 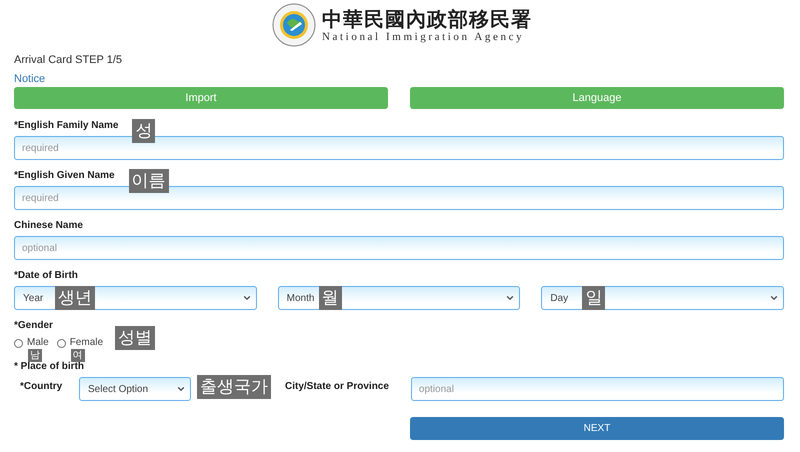 I want to click on agency-title: 中華民國內政部移民署, so click(x=427, y=18).